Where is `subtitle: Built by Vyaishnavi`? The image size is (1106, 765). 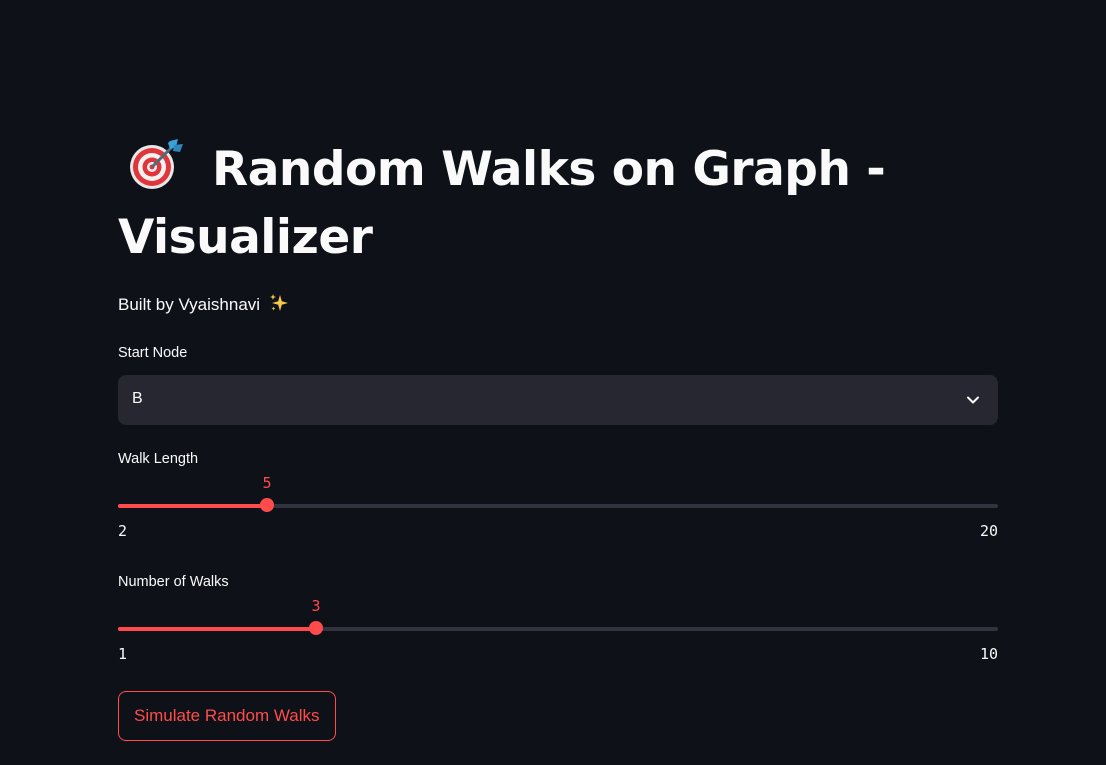 subtitle: Built by Vyaishnavi is located at coordinates (203, 305).